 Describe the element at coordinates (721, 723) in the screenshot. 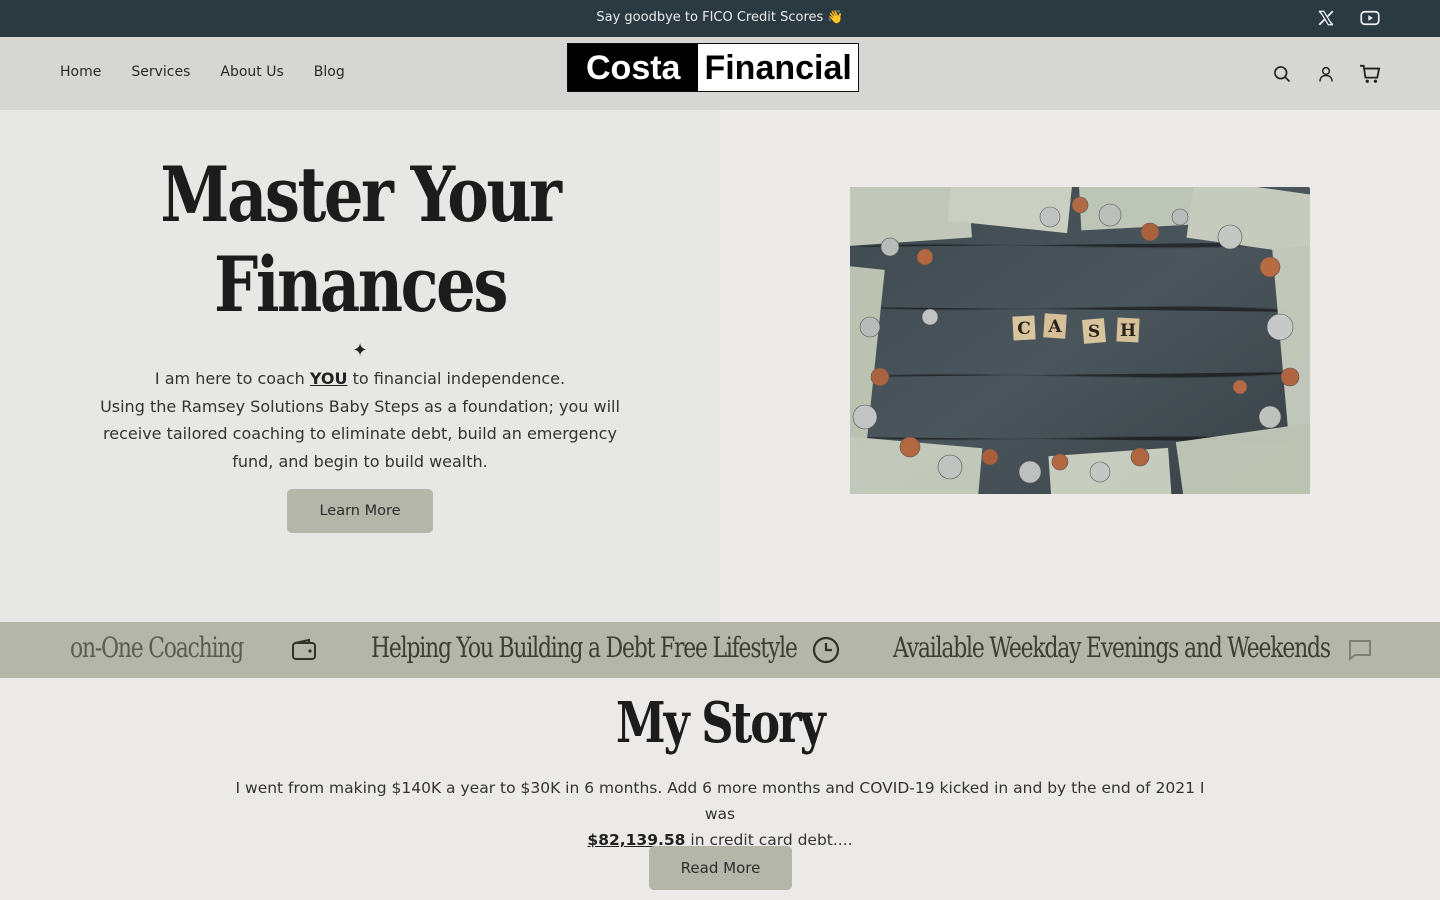

I see `story-title: My Story` at that location.